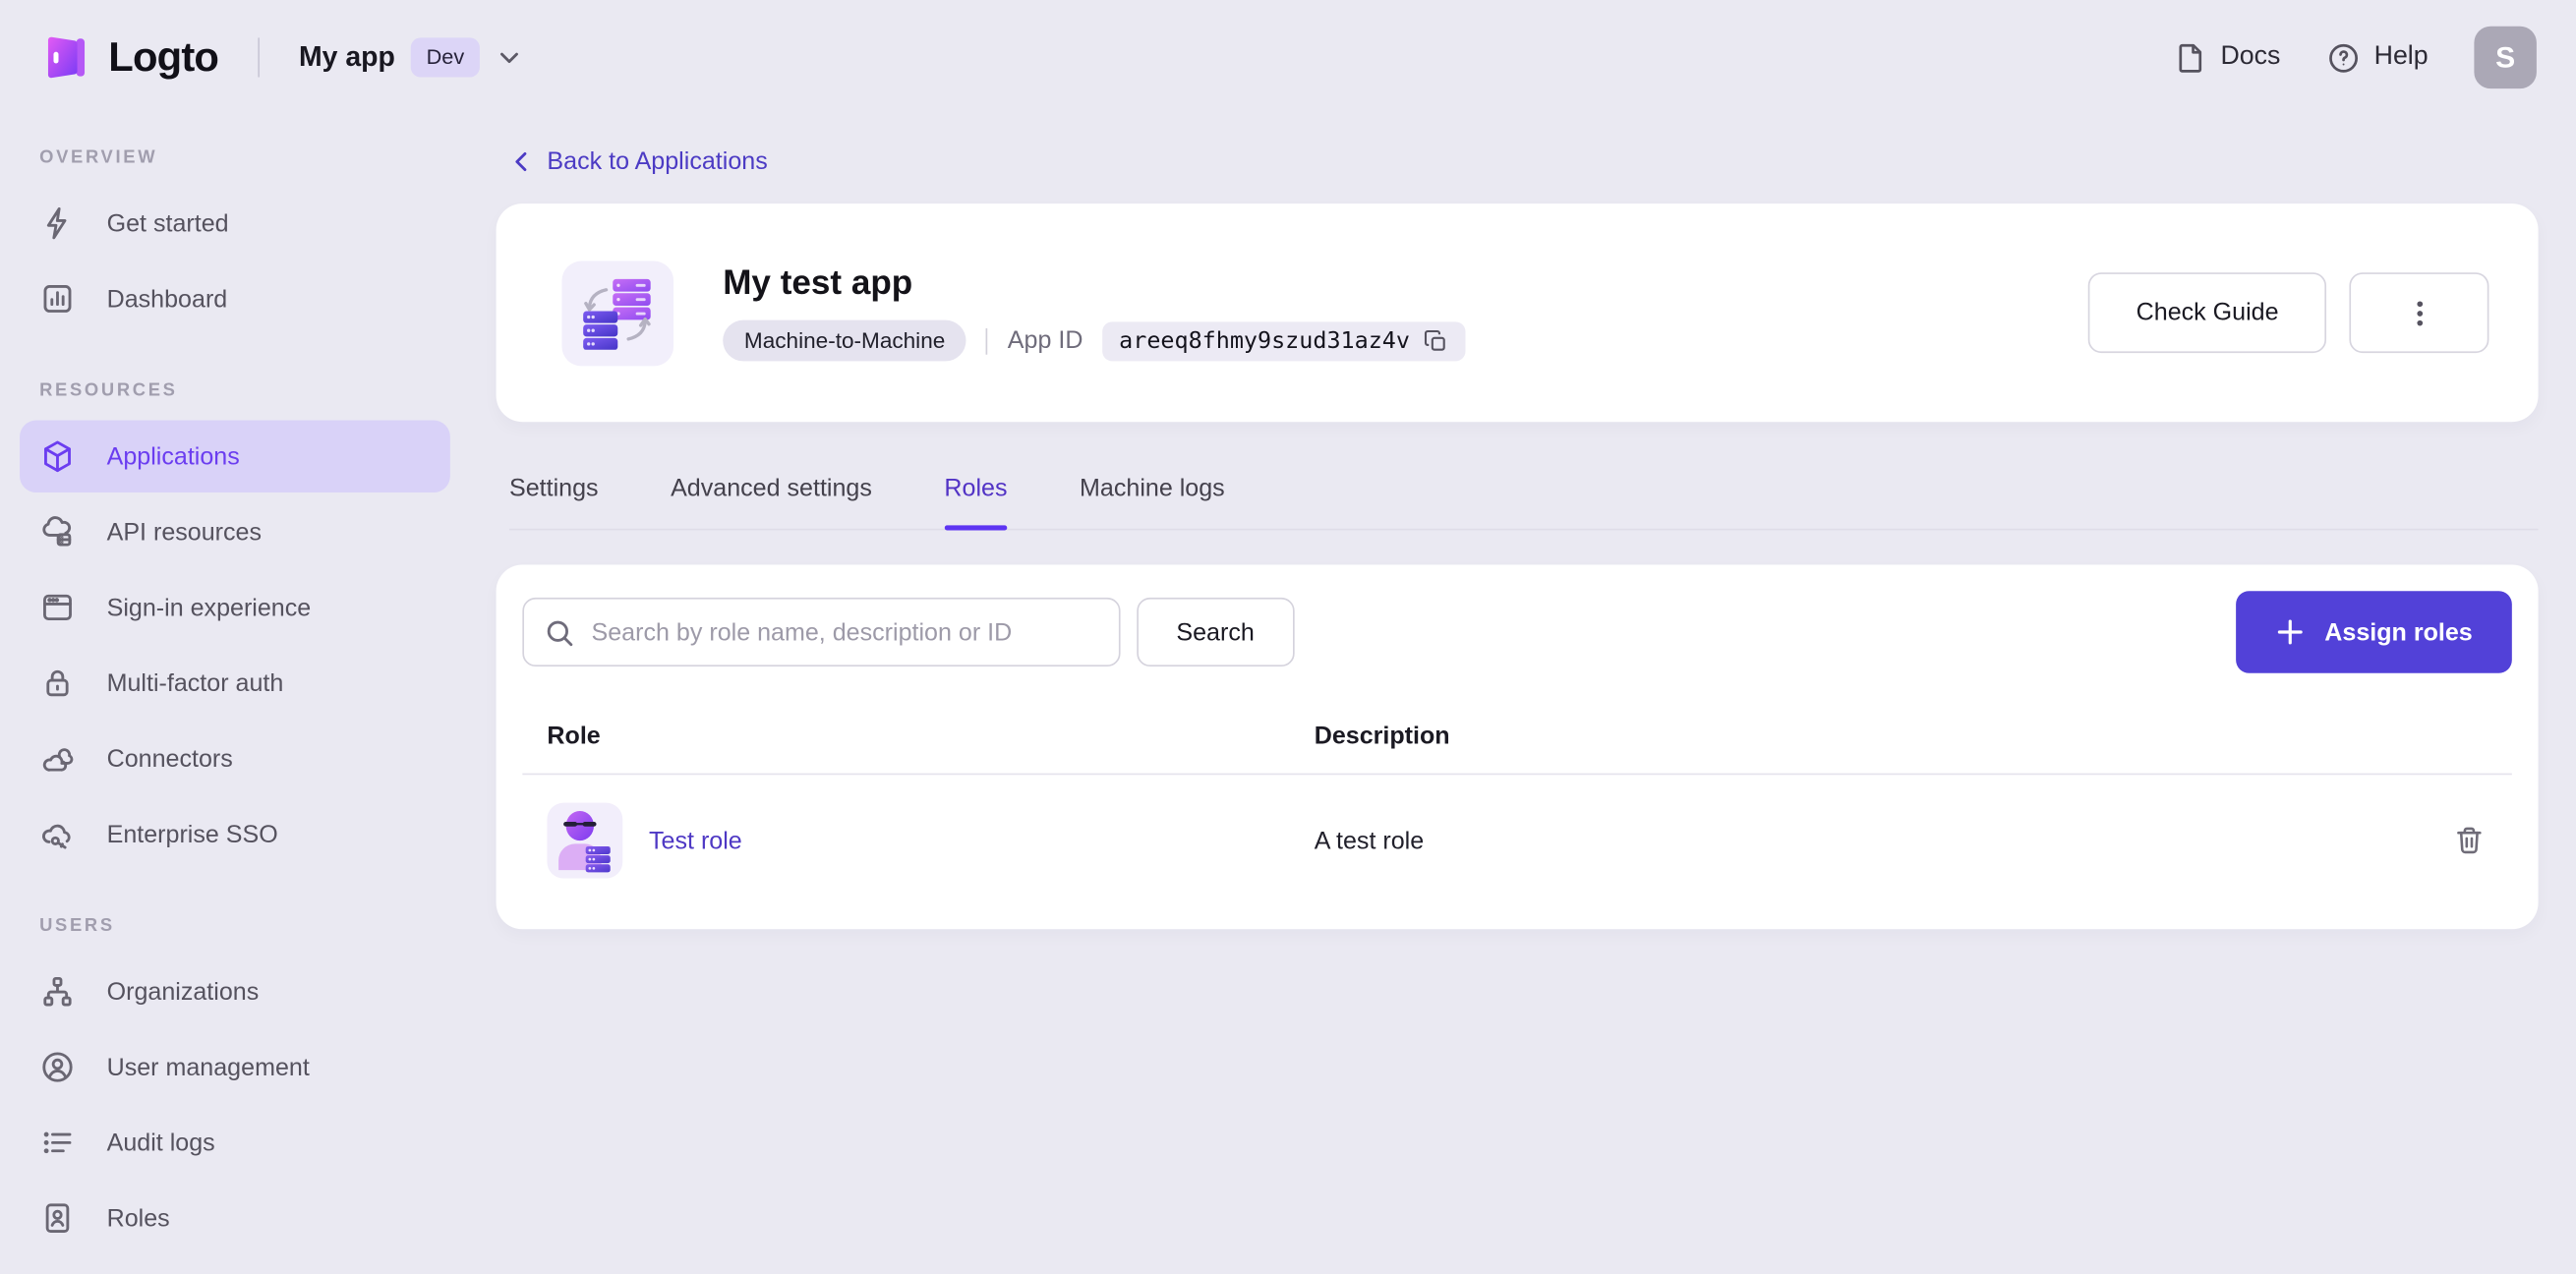 The width and height of the screenshot is (2576, 1274). Describe the element at coordinates (845, 340) in the screenshot. I see `app-type-badge: Machine-to-Machine` at that location.